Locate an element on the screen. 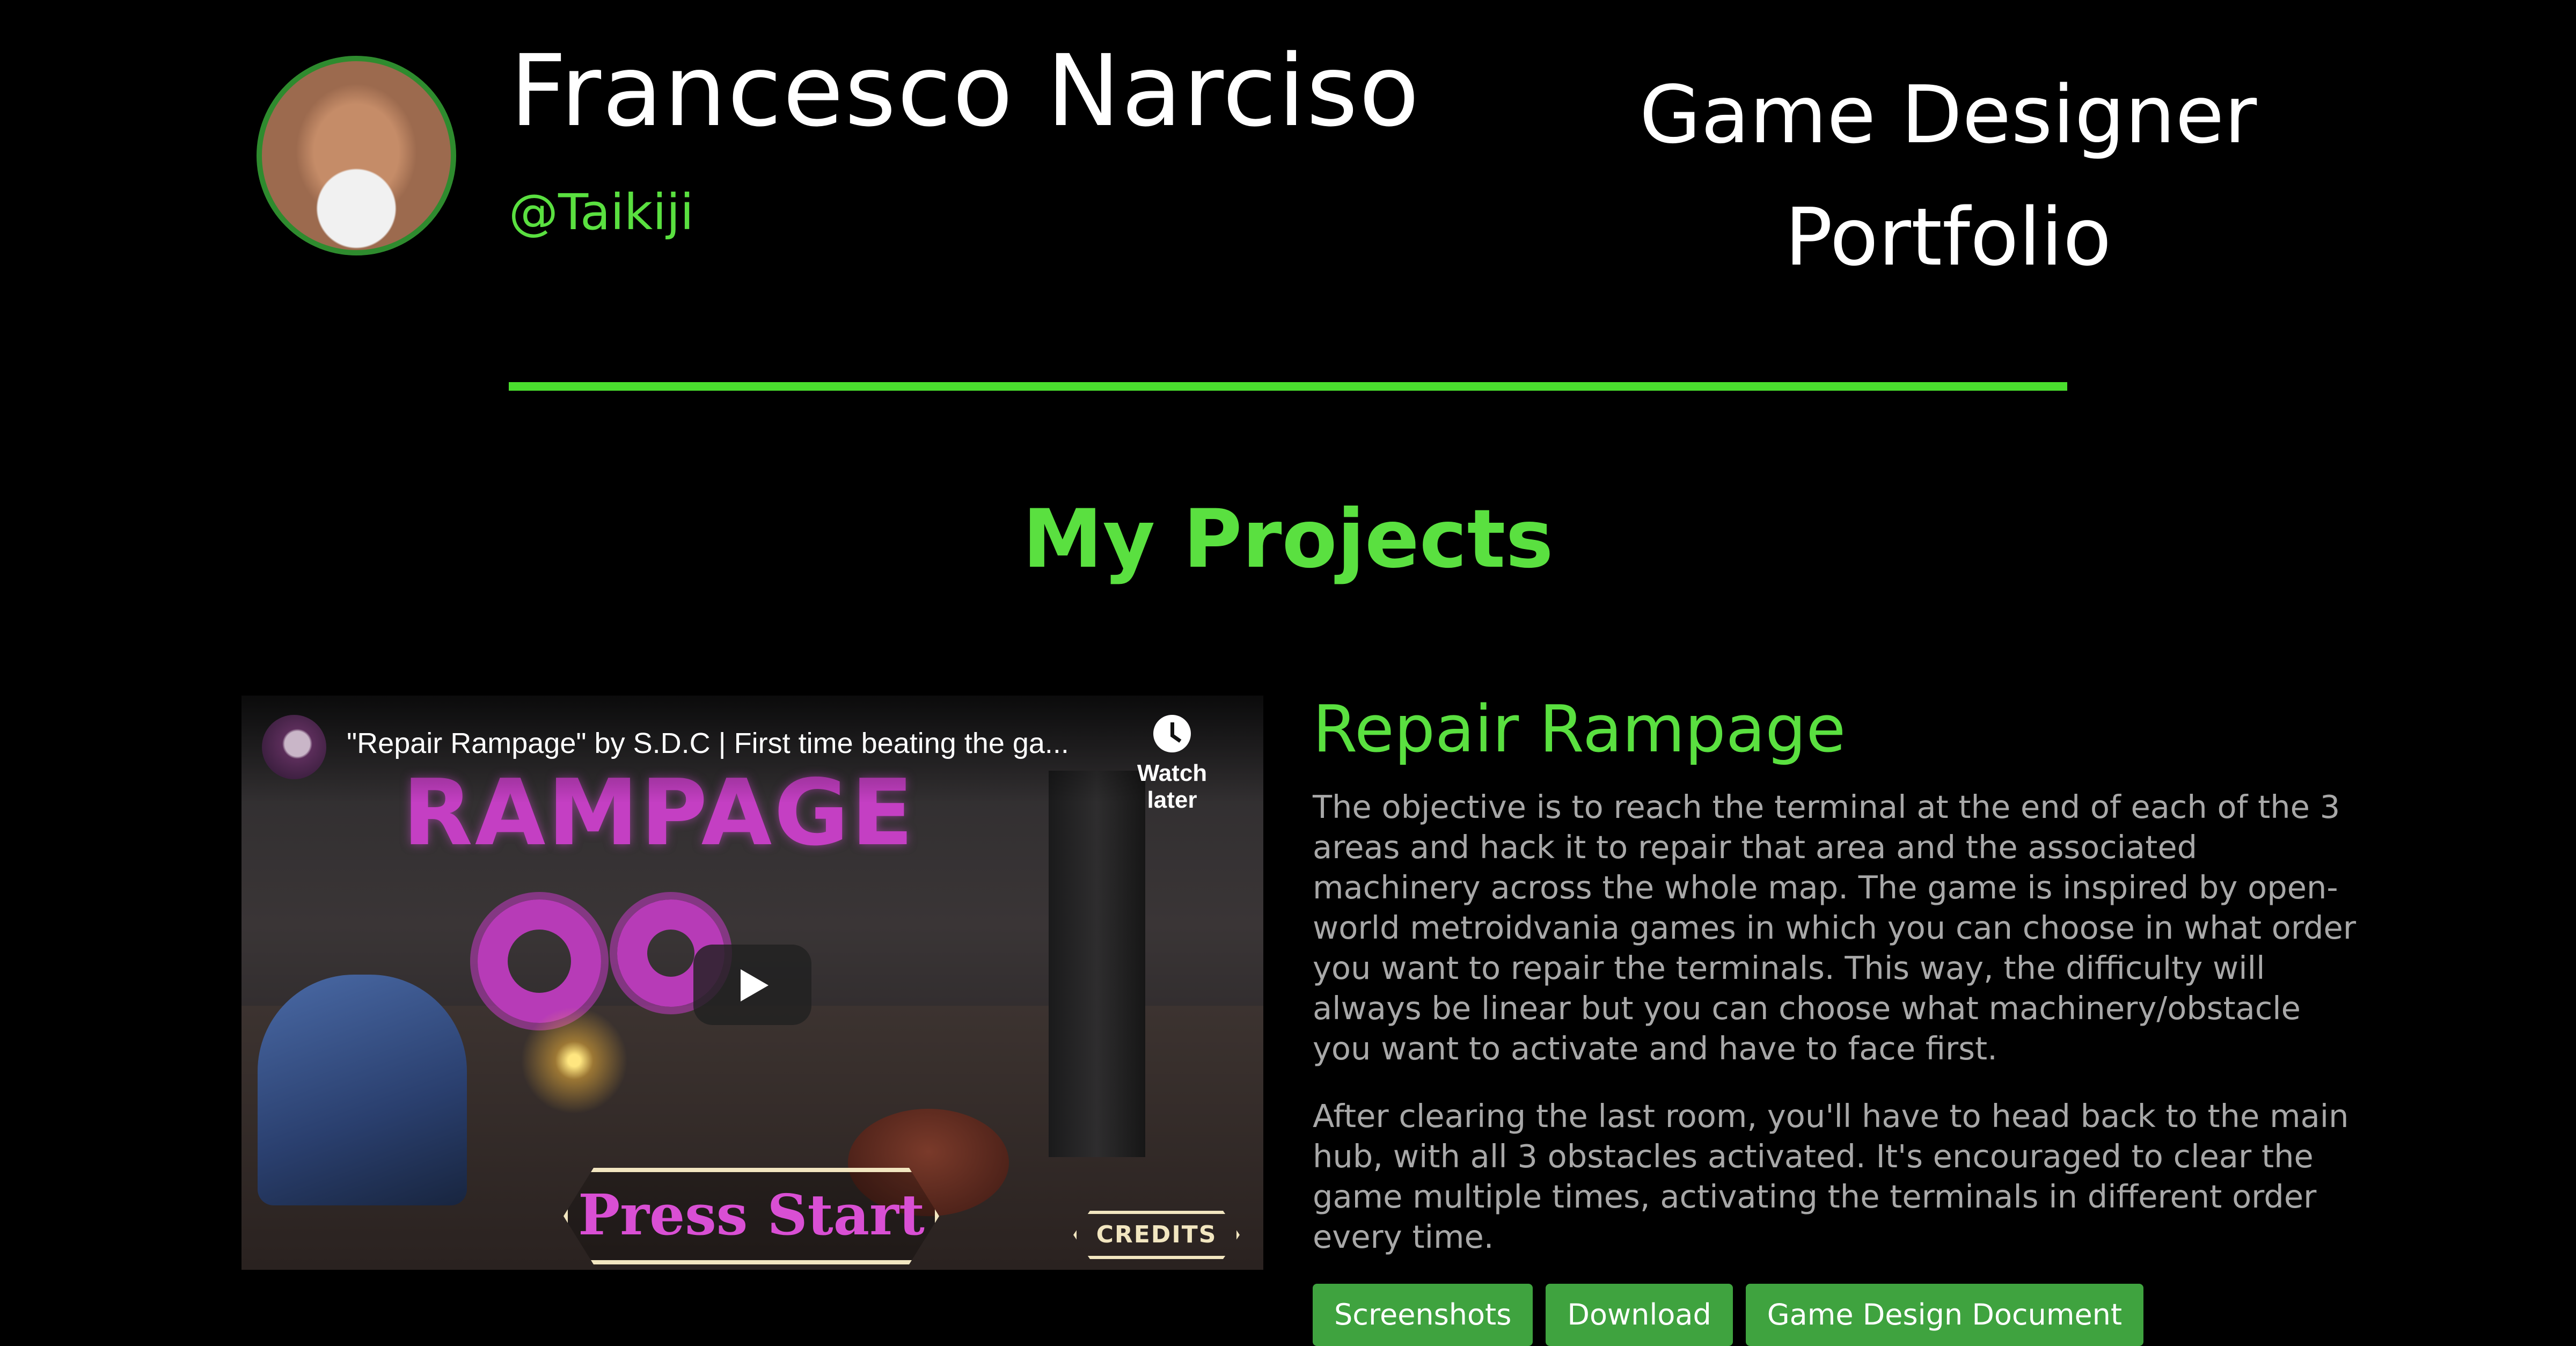 The width and height of the screenshot is (2576, 1346). tagline-line-1: Game Designer is located at coordinates (1948, 115).